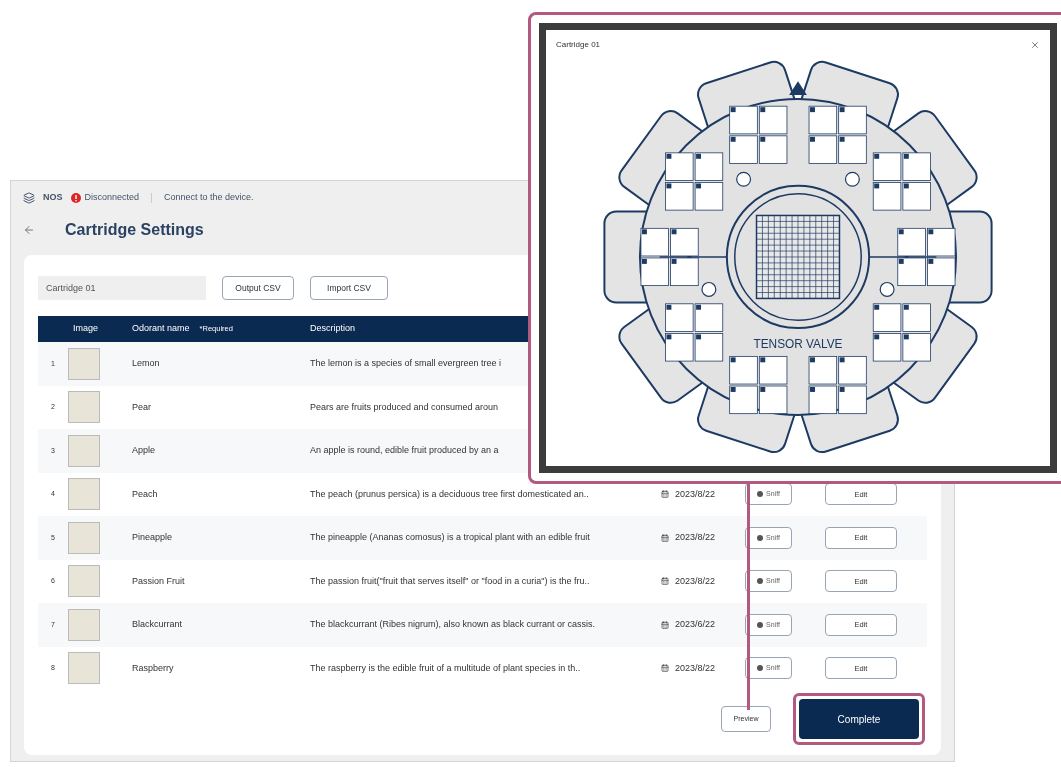 This screenshot has height=767, width=1061. What do you see at coordinates (144, 450) in the screenshot?
I see `odorant-name: Apple` at bounding box center [144, 450].